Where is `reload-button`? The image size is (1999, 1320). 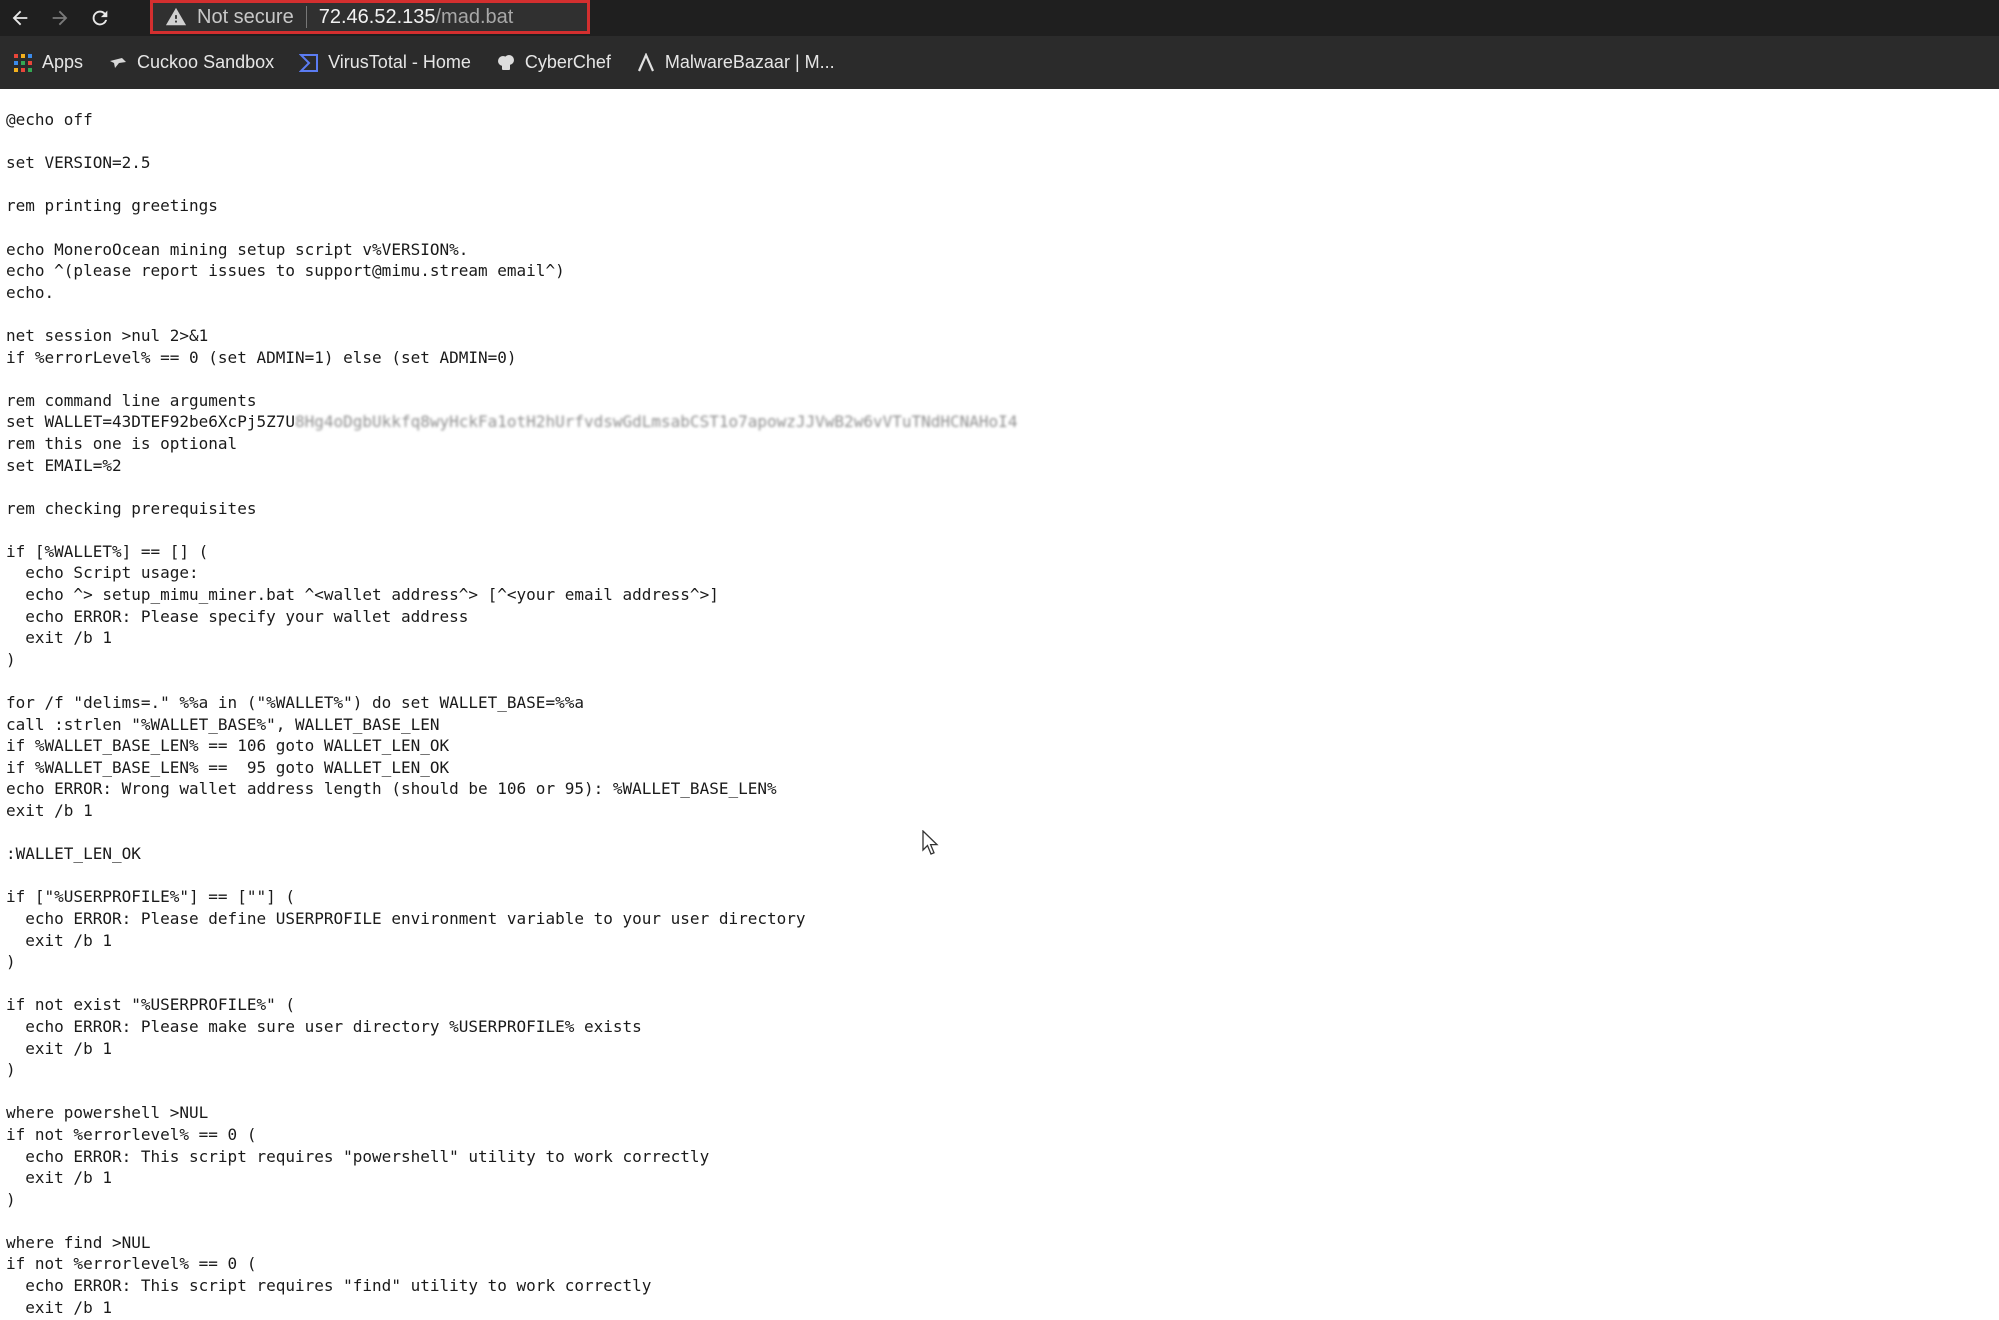 reload-button is located at coordinates (100, 18).